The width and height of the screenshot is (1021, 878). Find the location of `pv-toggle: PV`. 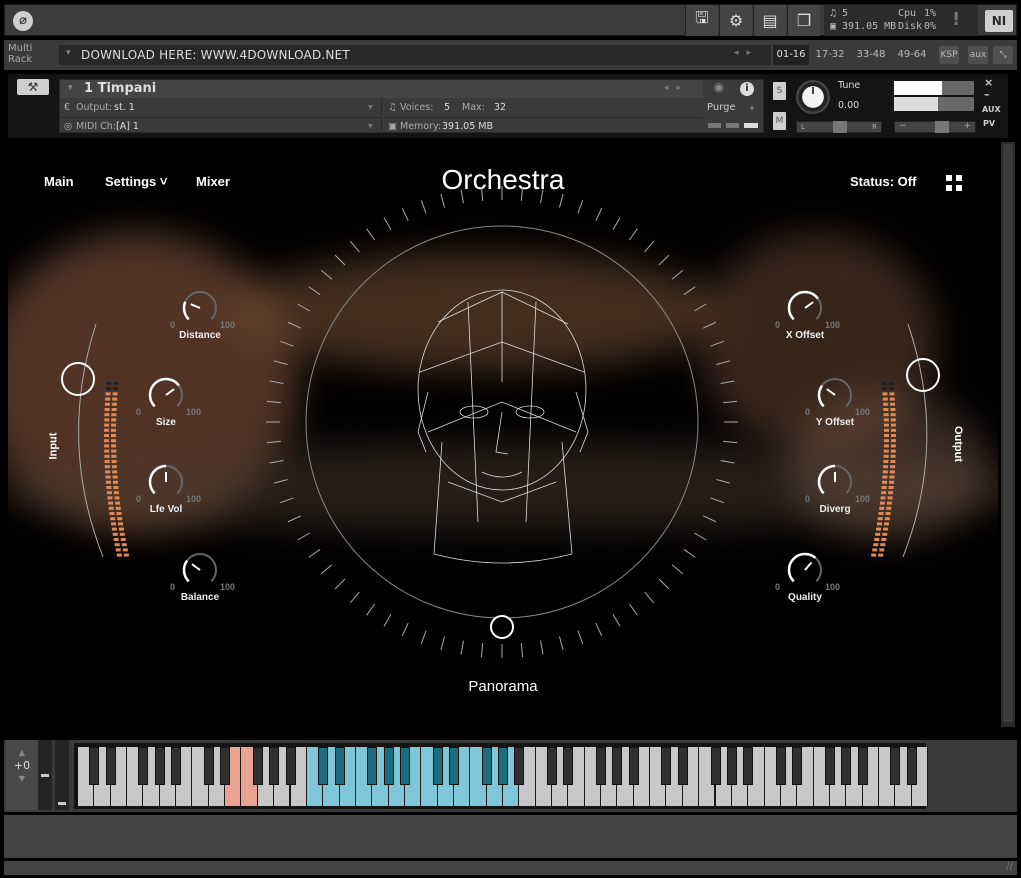

pv-toggle: PV is located at coordinates (989, 123).